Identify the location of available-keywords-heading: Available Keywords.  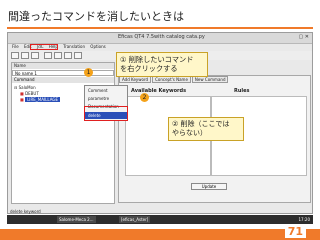
(159, 91).